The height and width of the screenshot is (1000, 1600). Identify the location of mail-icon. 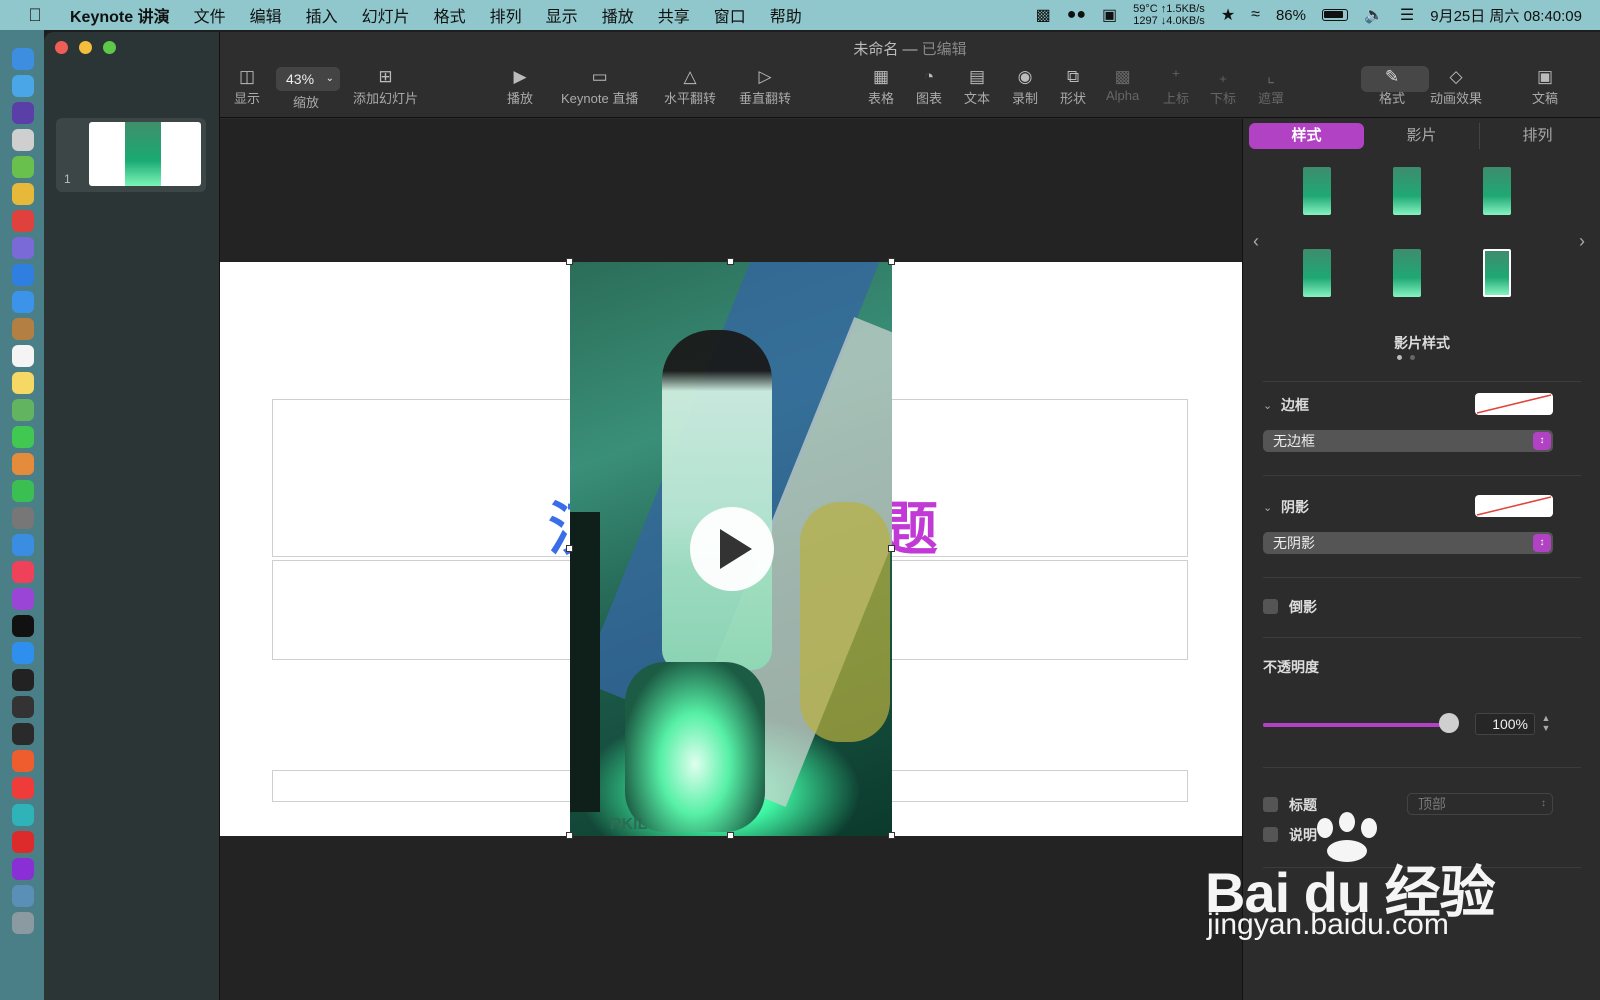
(23, 302).